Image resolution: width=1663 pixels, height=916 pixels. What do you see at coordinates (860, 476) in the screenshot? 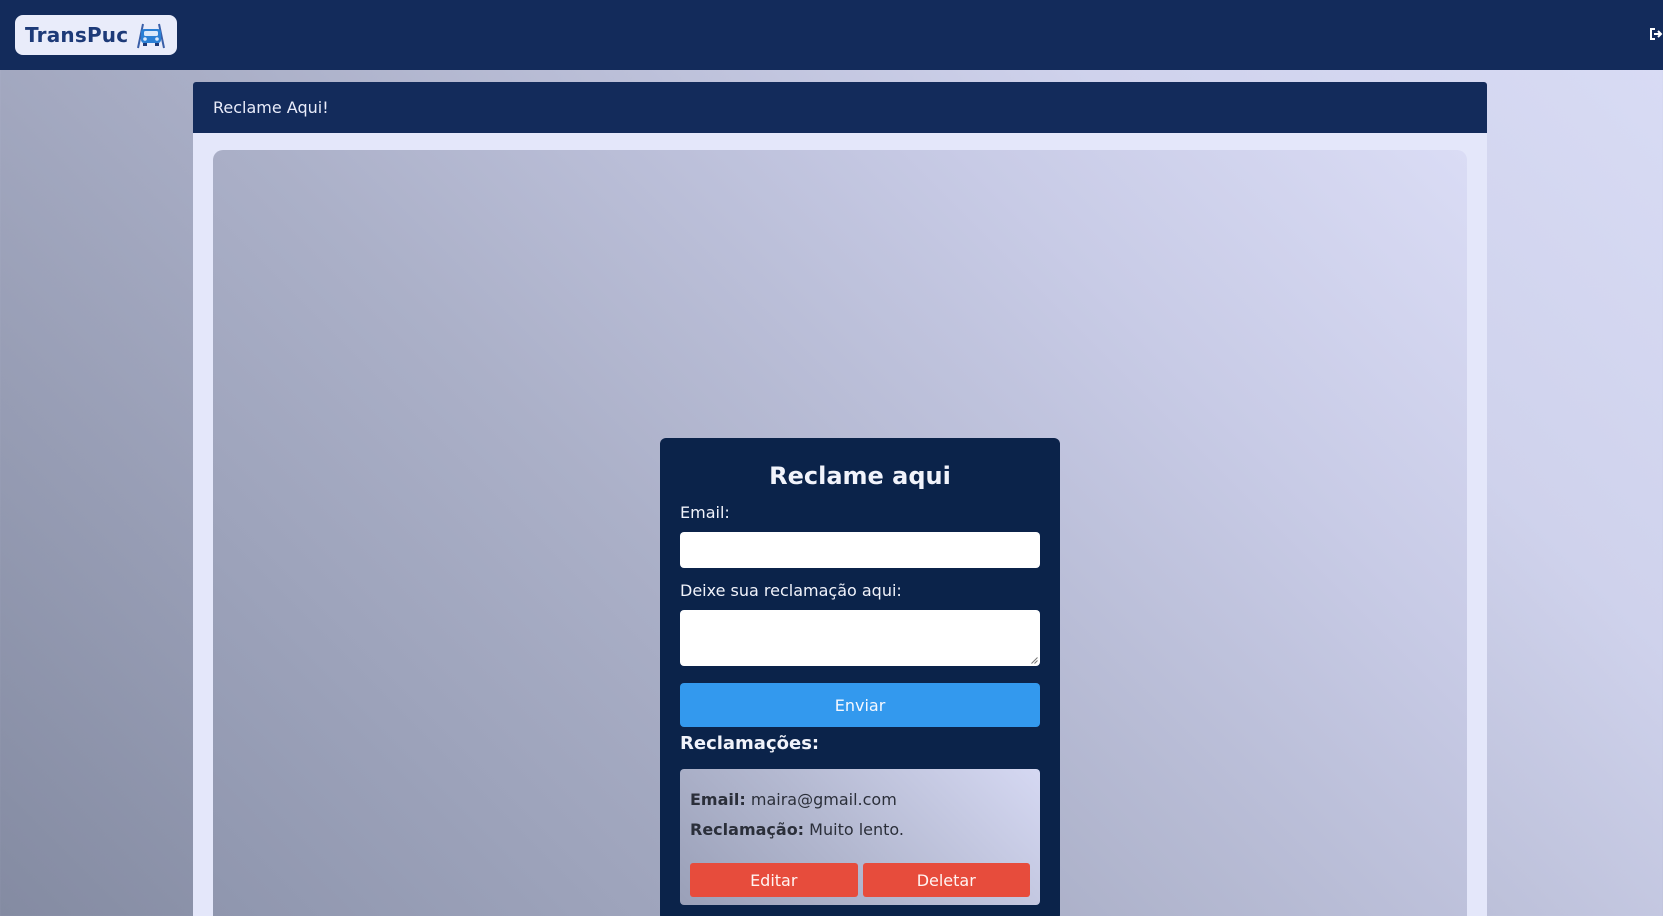
I see `form-title: Reclame aqui` at bounding box center [860, 476].